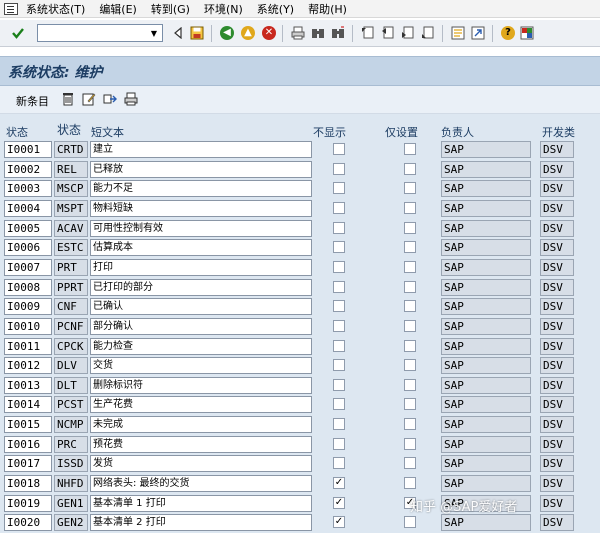  What do you see at coordinates (329, 132) in the screenshot?
I see `column-header-no-display: 不显示` at bounding box center [329, 132].